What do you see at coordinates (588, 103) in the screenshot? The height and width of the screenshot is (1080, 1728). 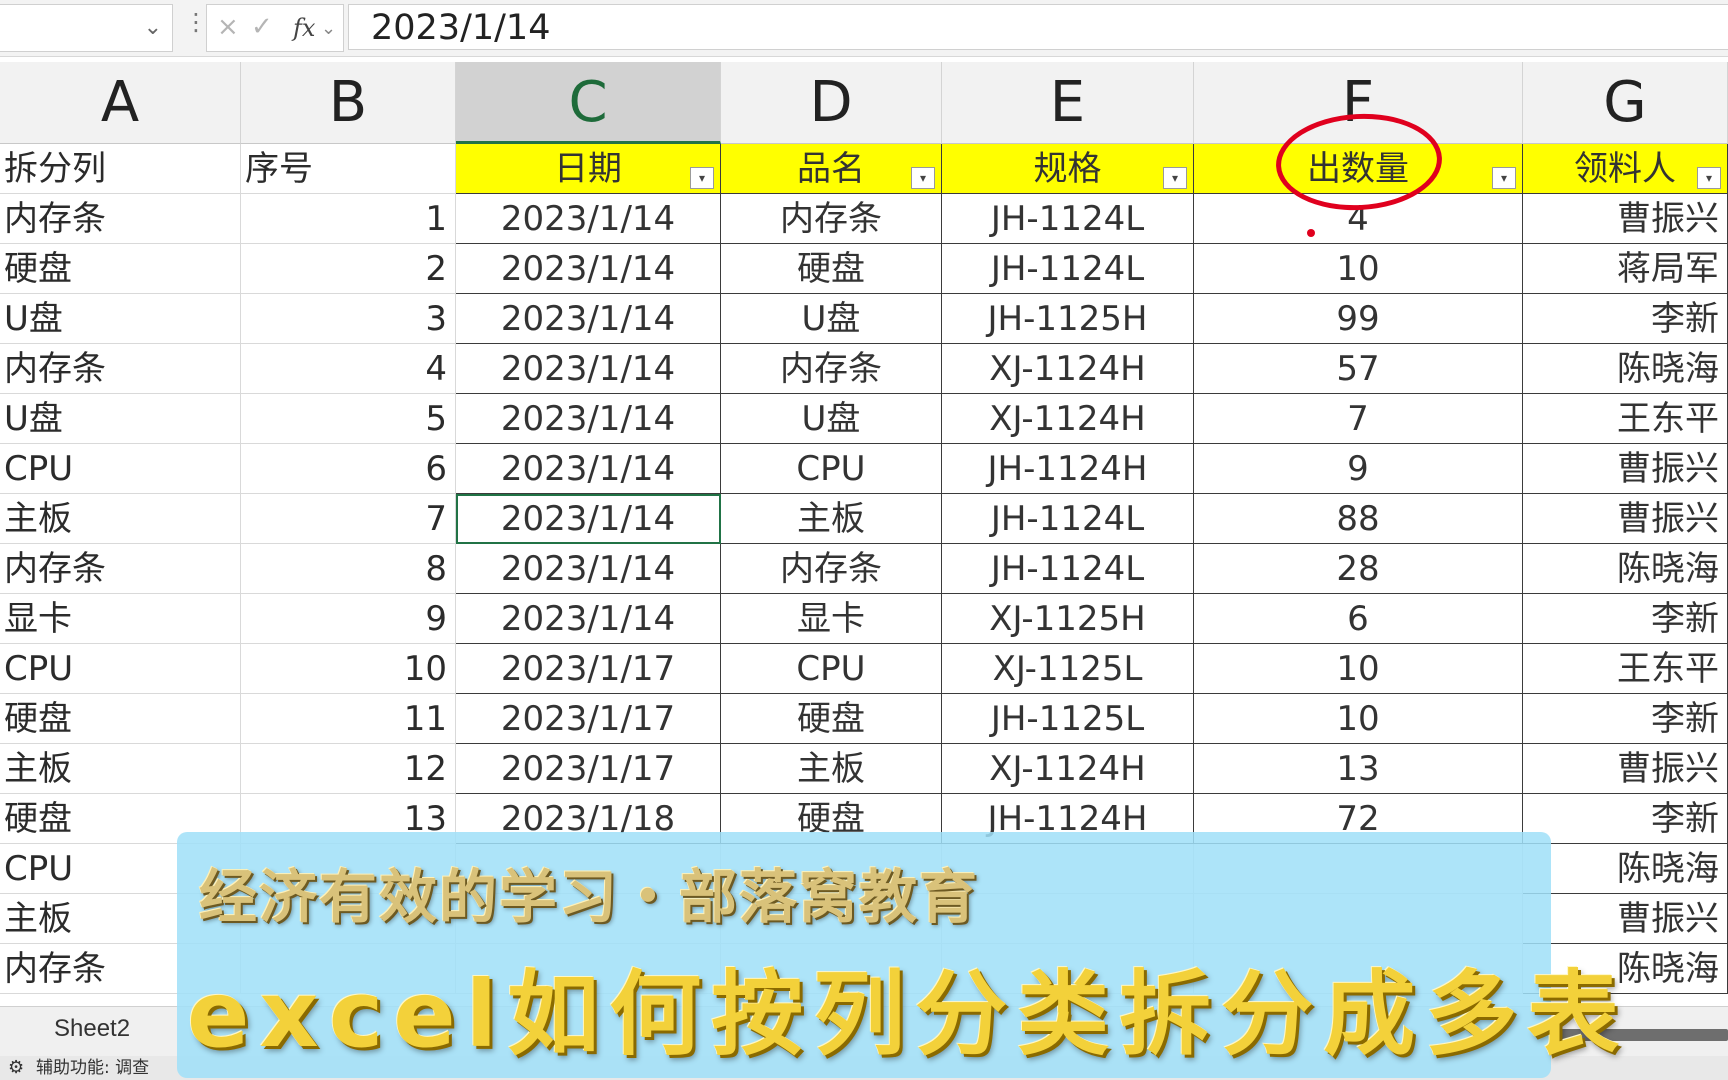 I see `column-header-c: C` at bounding box center [588, 103].